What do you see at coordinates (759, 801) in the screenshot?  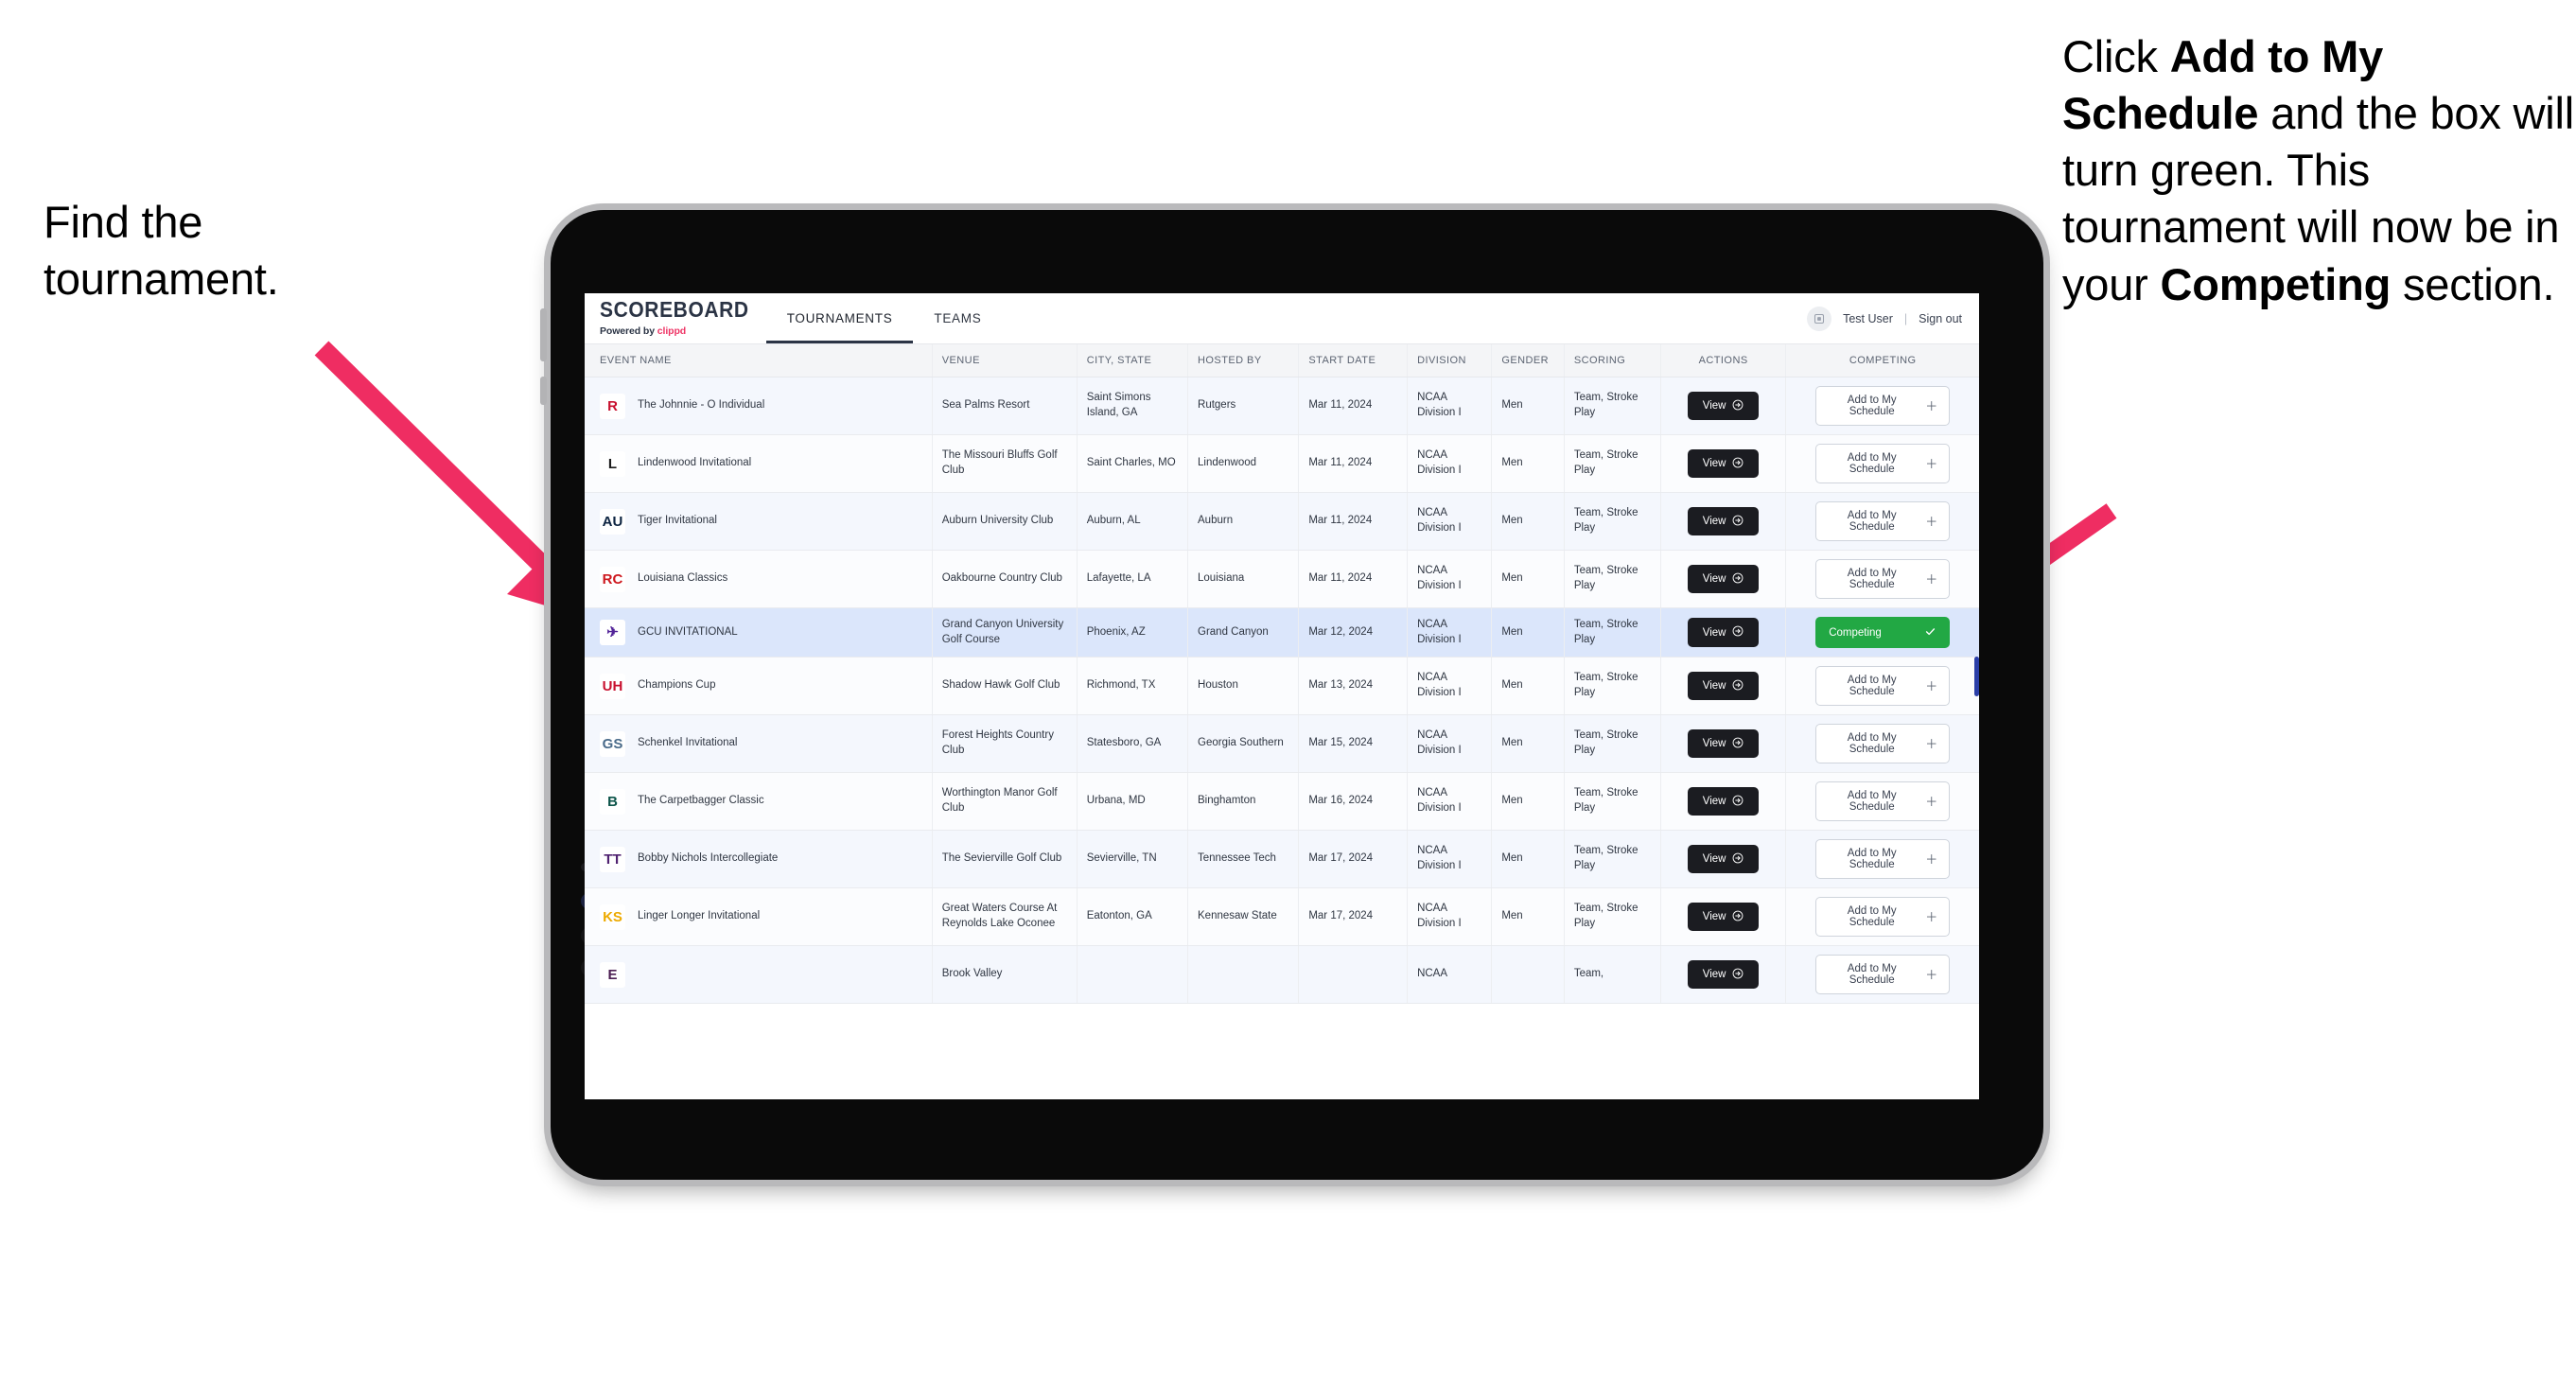 I see `cell-event-name: B The Carpetbagger Classic` at bounding box center [759, 801].